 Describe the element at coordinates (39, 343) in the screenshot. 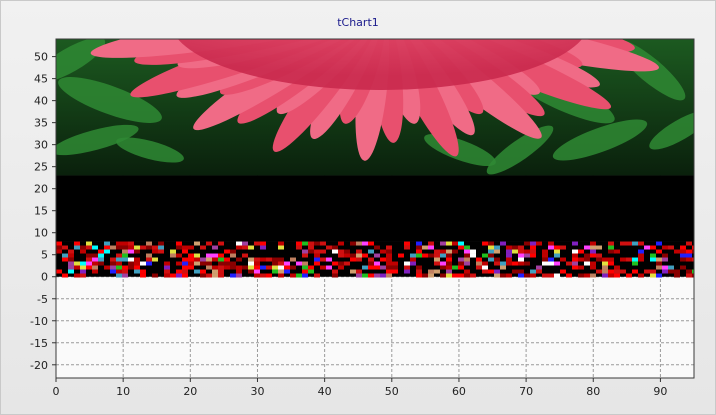

I see `y-tick-label: -15` at that location.